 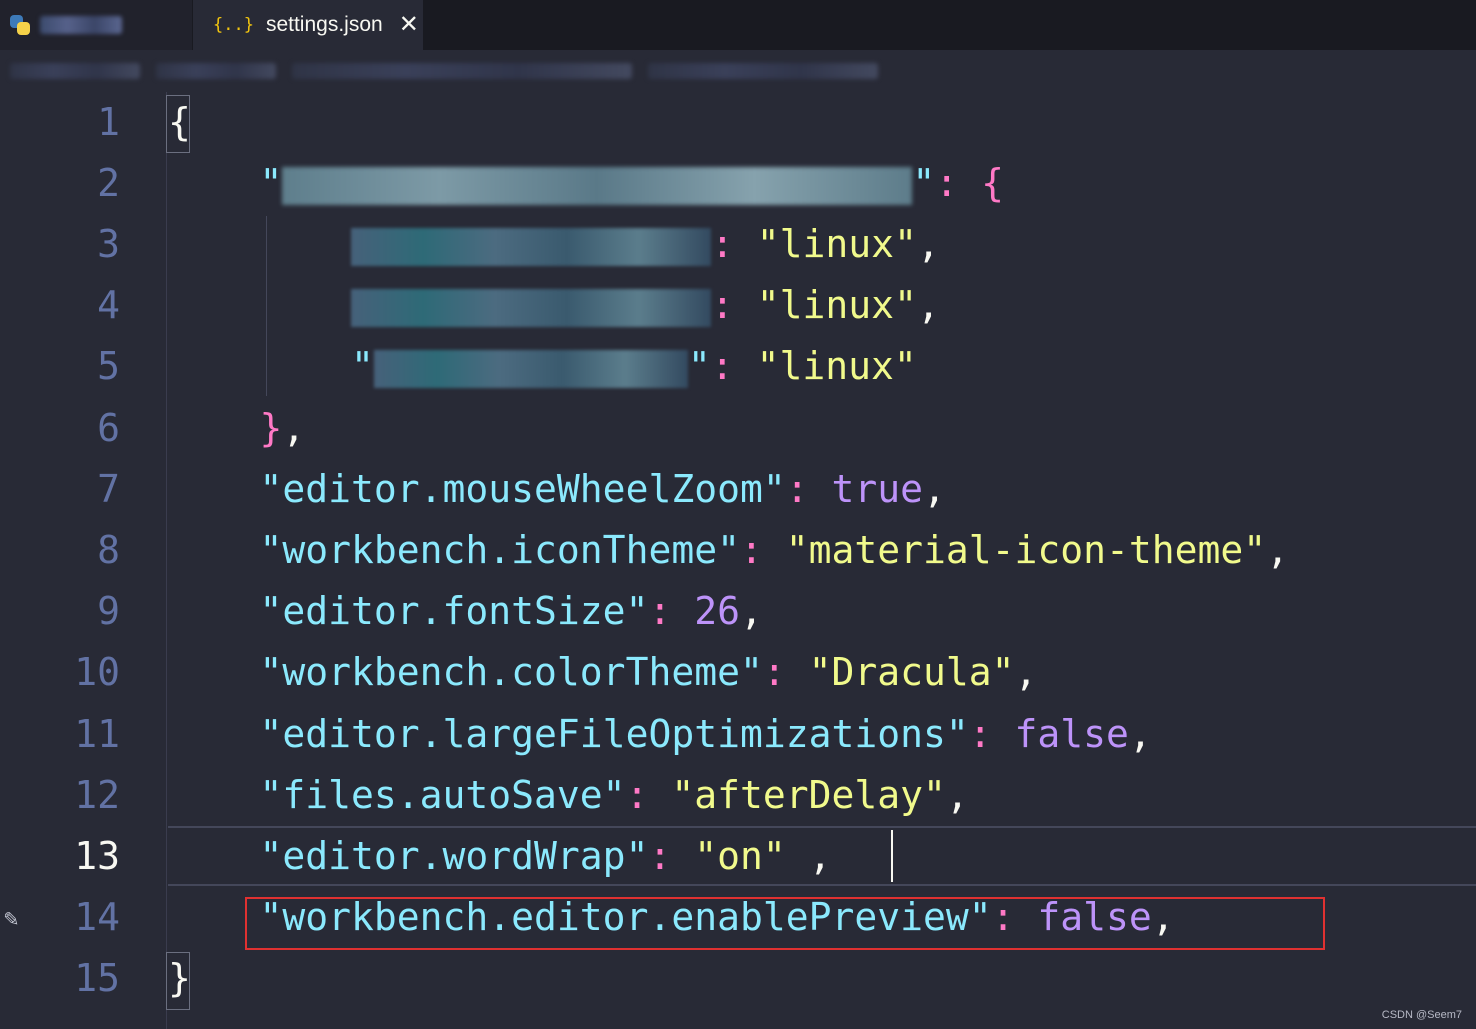 I want to click on setting-key: "editor.wordWrap", so click(x=454, y=856).